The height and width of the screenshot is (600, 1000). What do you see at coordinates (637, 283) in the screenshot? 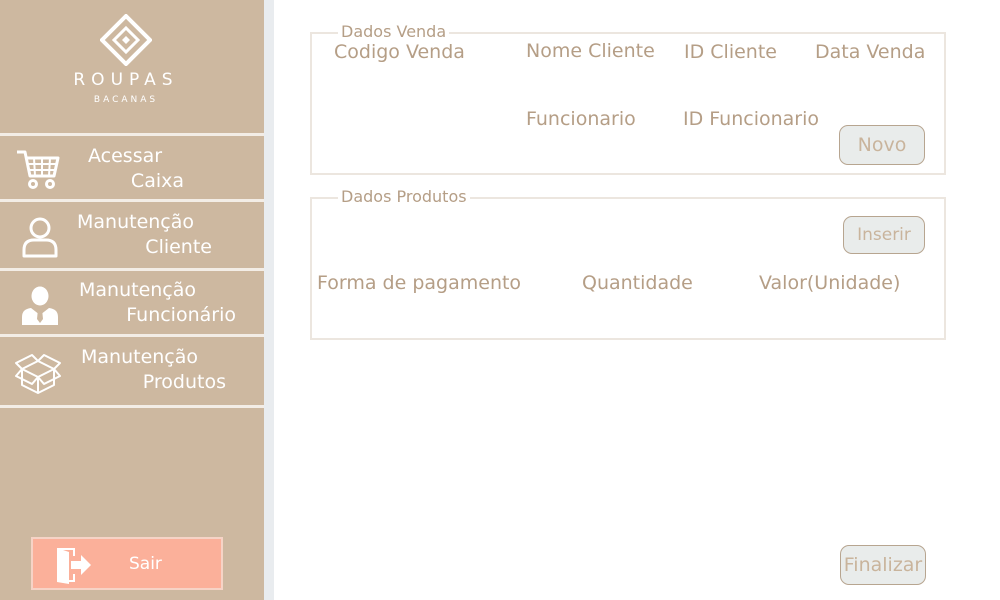
I see `quantidade-label: Quantidade` at bounding box center [637, 283].